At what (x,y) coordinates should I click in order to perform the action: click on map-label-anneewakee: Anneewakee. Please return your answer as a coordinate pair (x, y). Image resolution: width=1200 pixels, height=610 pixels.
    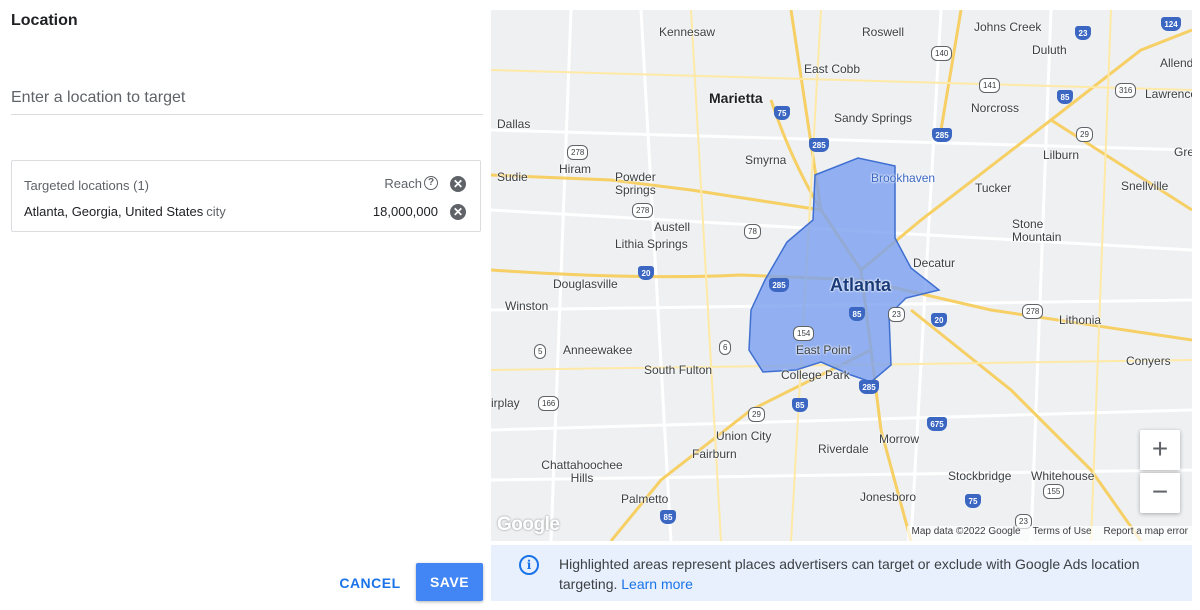
    Looking at the image, I should click on (598, 350).